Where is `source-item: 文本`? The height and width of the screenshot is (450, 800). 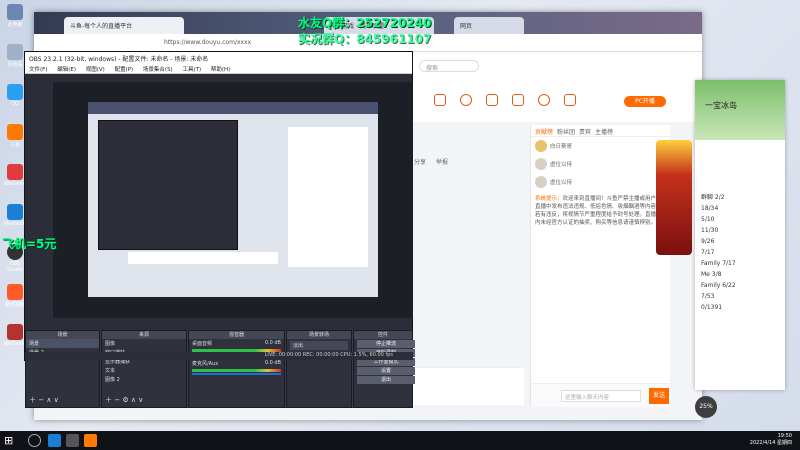 source-item: 文本 is located at coordinates (144, 370).